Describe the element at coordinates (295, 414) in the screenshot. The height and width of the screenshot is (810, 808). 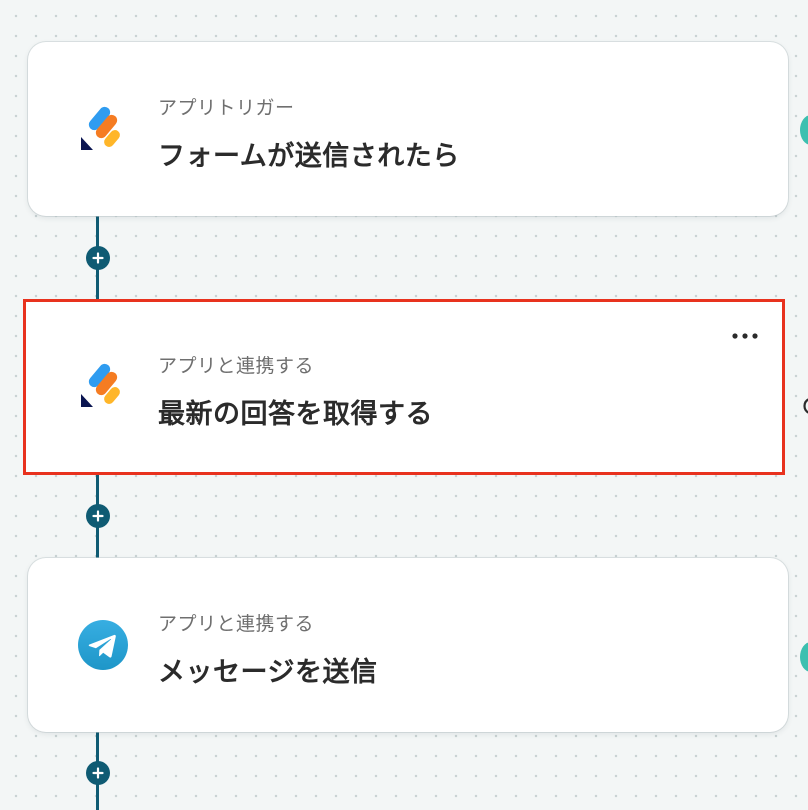
I see `step-title: 最新の回答を取得する` at that location.